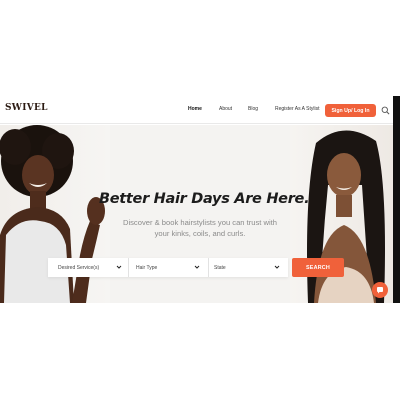 This screenshot has height=400, width=400. Describe the element at coordinates (318, 267) in the screenshot. I see `search-button: SEARCH` at that location.